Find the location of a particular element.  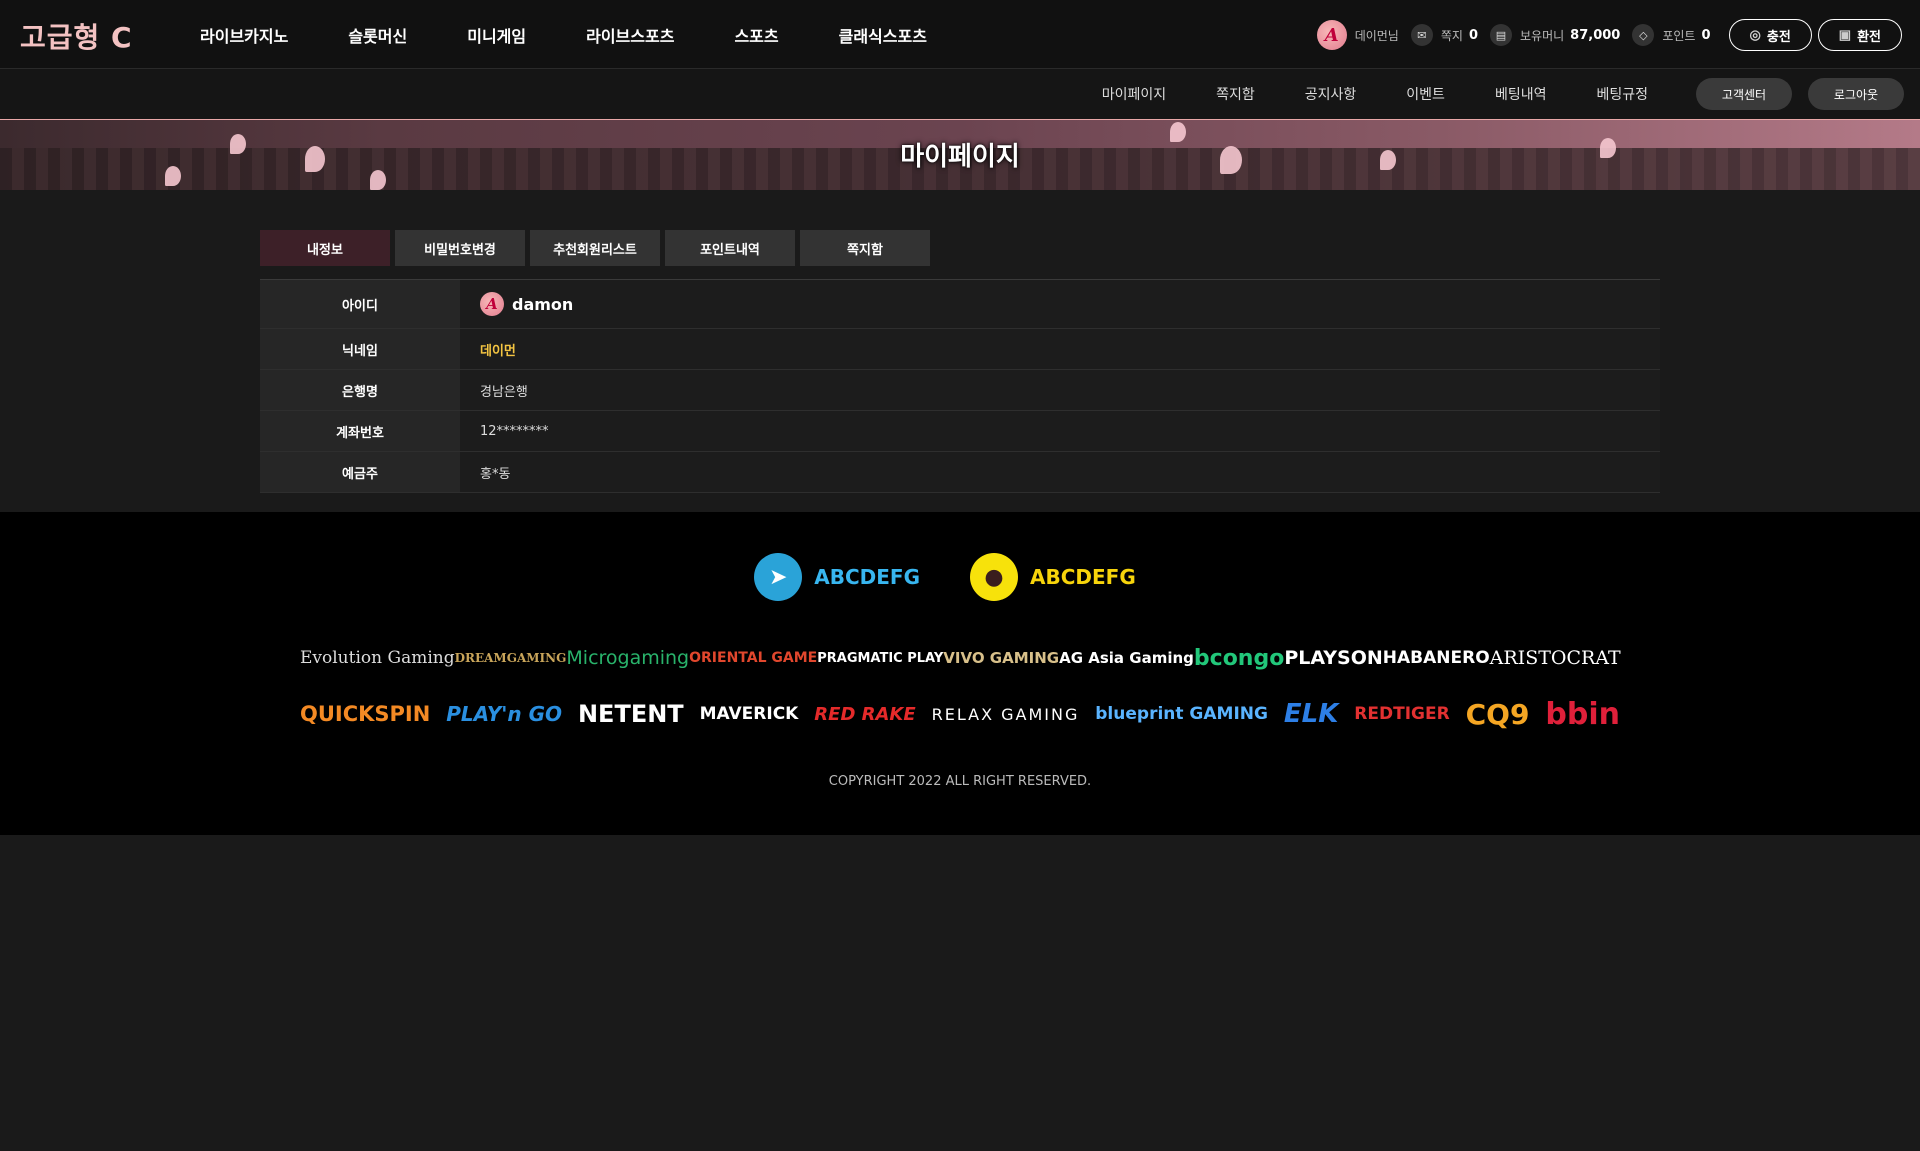

holder-value: 홍*동 is located at coordinates (1060, 472).